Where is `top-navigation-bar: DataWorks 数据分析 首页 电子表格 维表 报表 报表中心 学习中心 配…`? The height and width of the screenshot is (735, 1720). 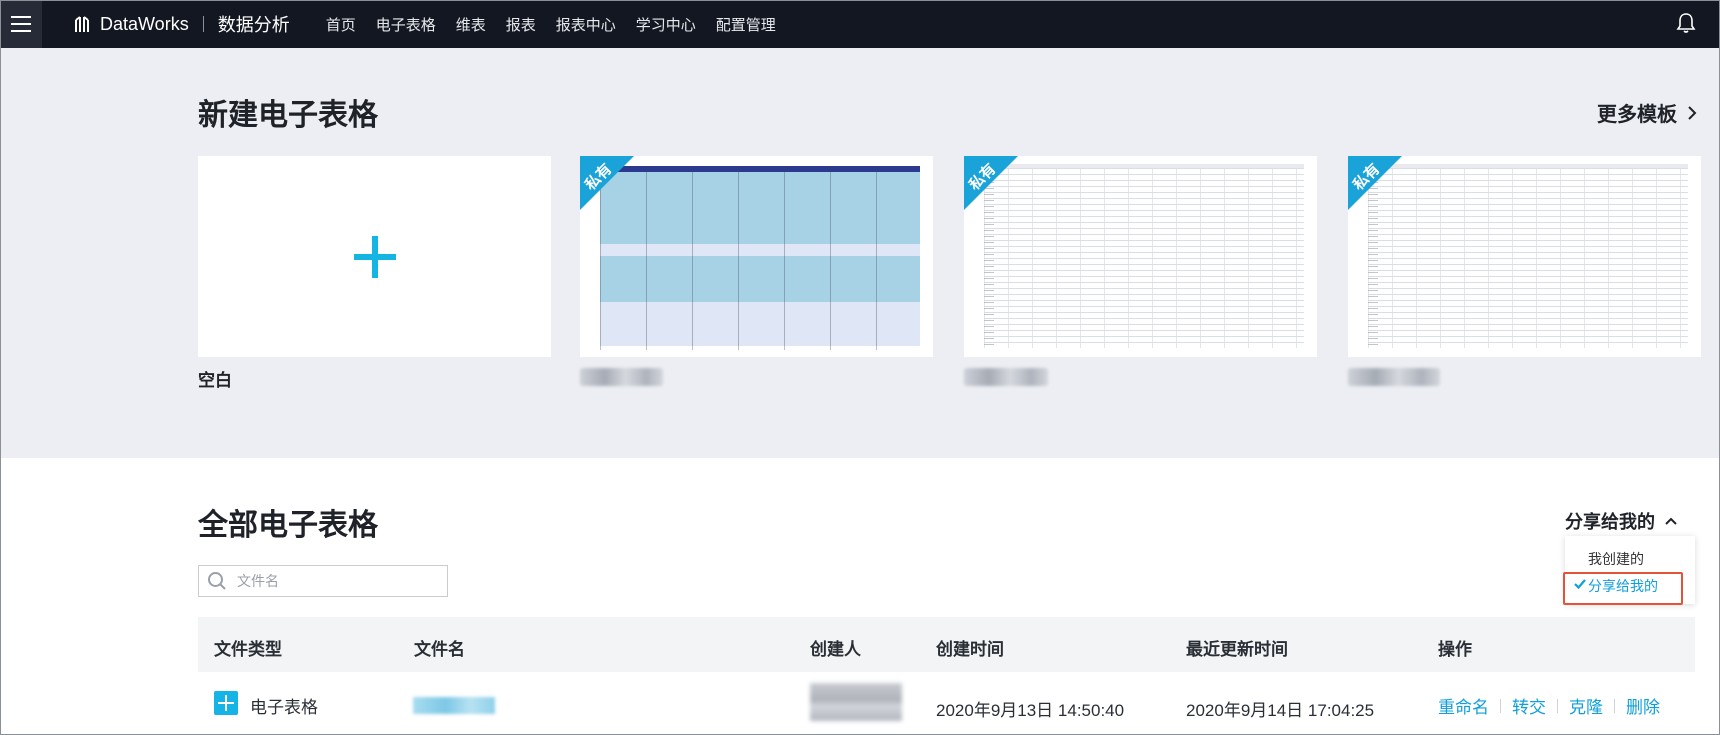 top-navigation-bar: DataWorks 数据分析 首页 电子表格 维表 报表 报表中心 学习中心 配… is located at coordinates (860, 24).